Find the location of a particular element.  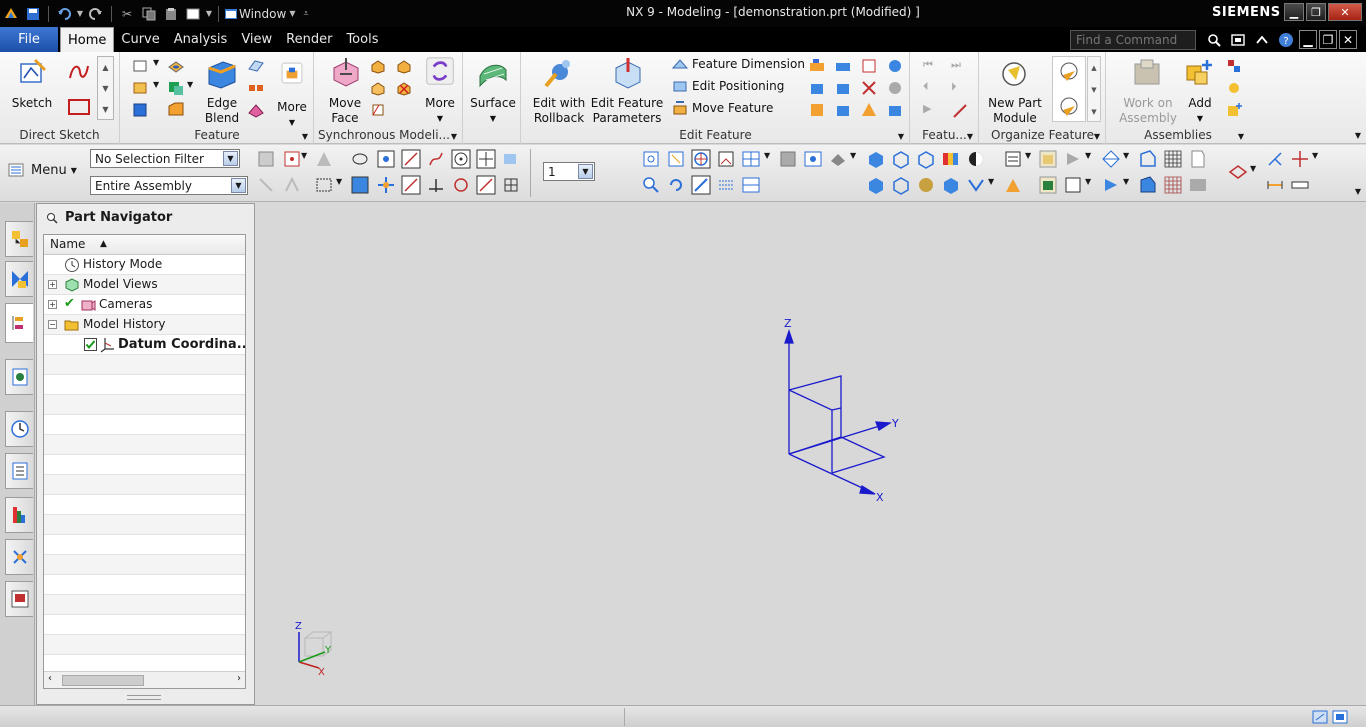

move-feature-button: Move Feature is located at coordinates (722, 108).